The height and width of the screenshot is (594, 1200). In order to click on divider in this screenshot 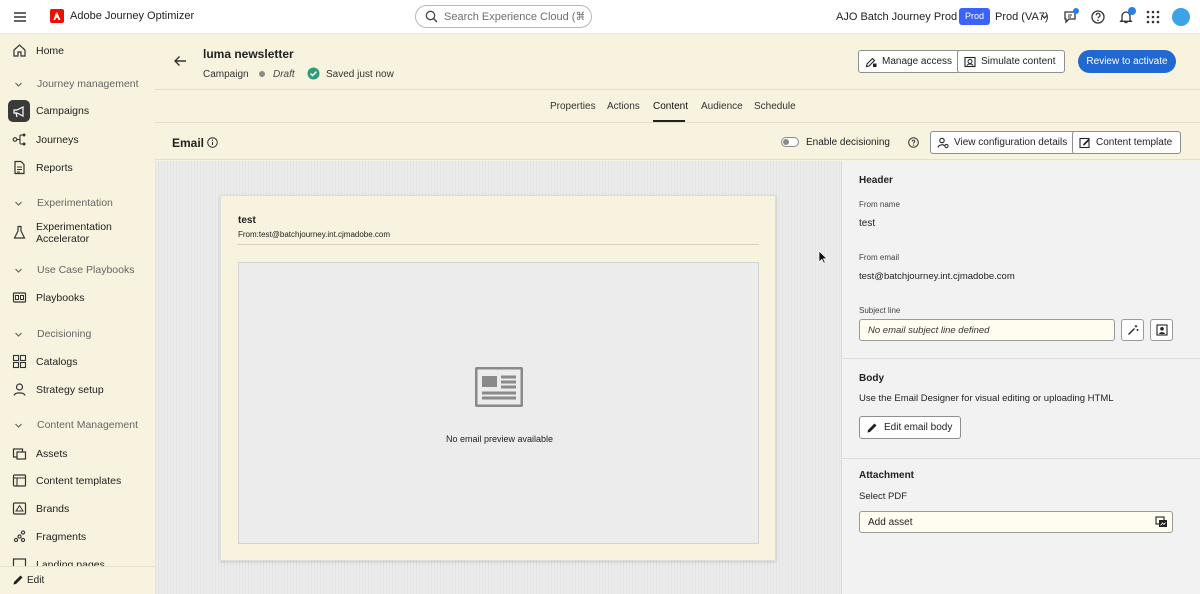, I will do `click(498, 244)`.